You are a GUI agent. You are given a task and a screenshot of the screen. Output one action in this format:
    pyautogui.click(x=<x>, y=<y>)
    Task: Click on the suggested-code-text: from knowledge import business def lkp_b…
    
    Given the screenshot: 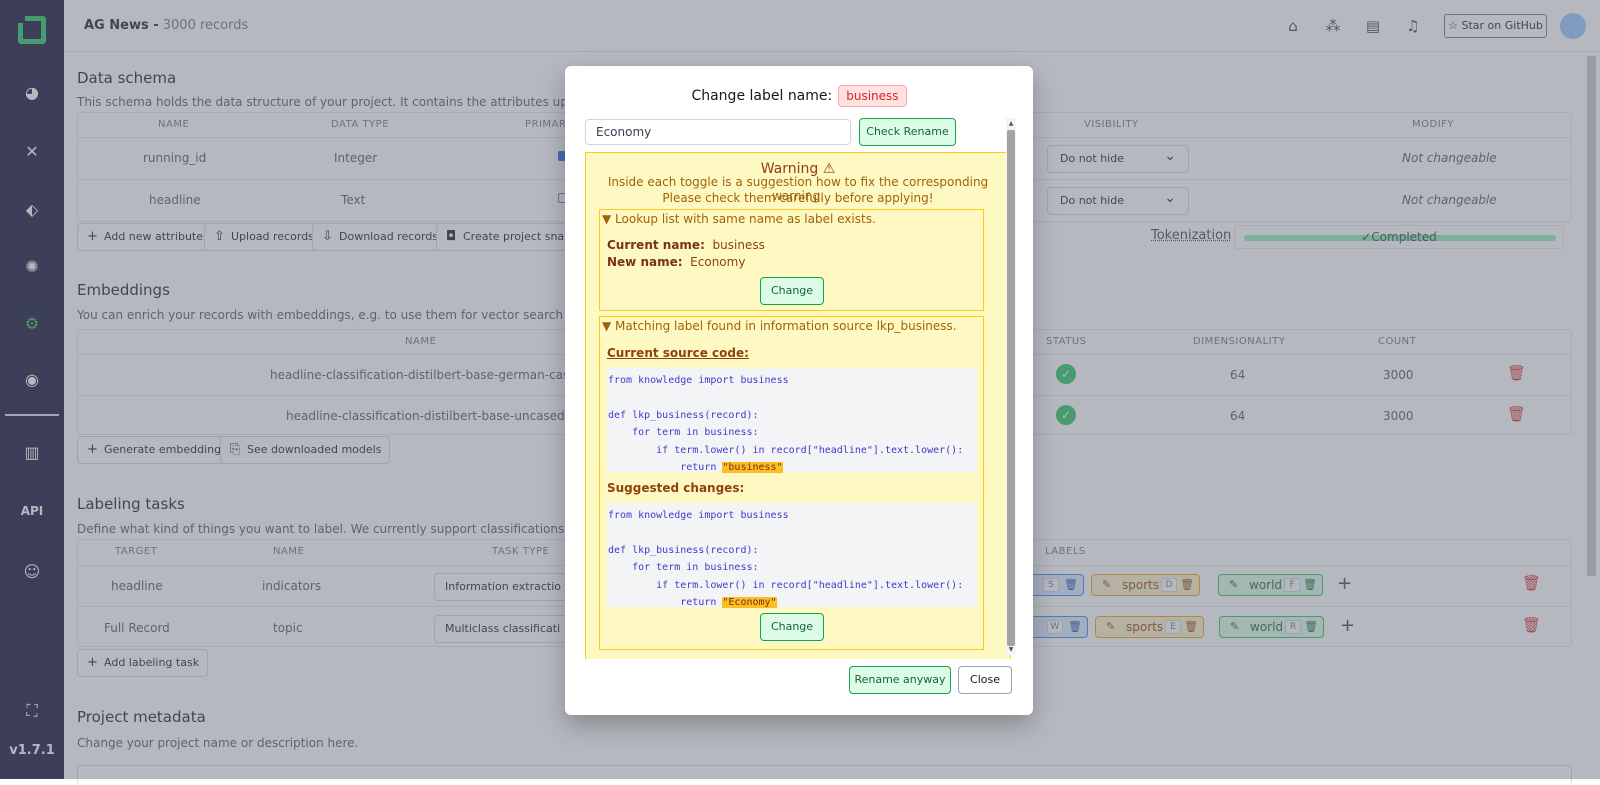 What is the action you would take?
    pyautogui.click(x=785, y=559)
    